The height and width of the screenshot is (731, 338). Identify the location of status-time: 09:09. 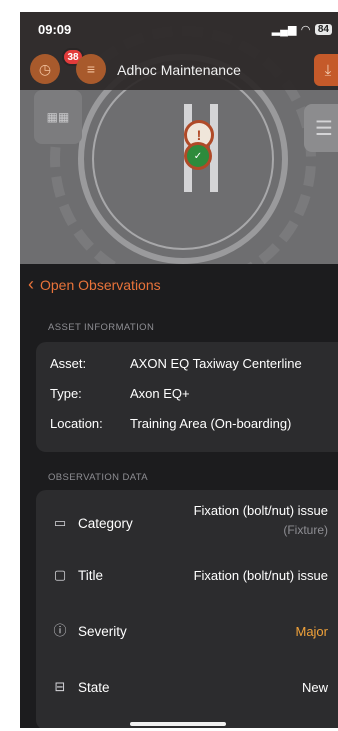
(55, 29).